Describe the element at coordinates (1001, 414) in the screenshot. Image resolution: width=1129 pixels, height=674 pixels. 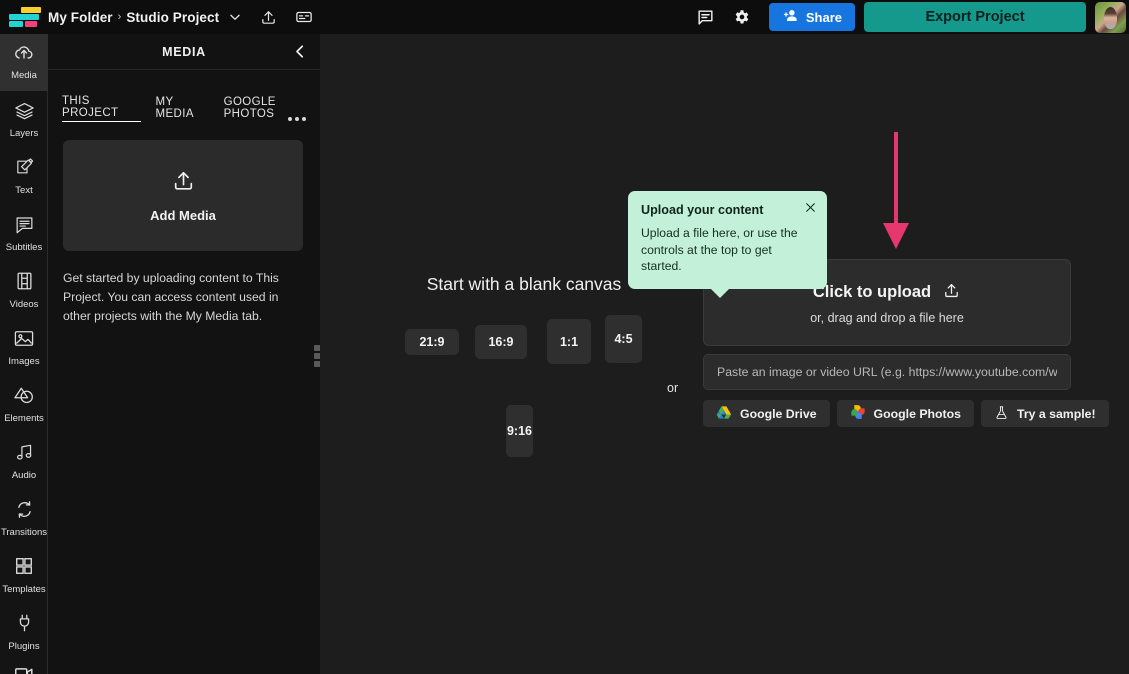
I see `flask-icon` at that location.